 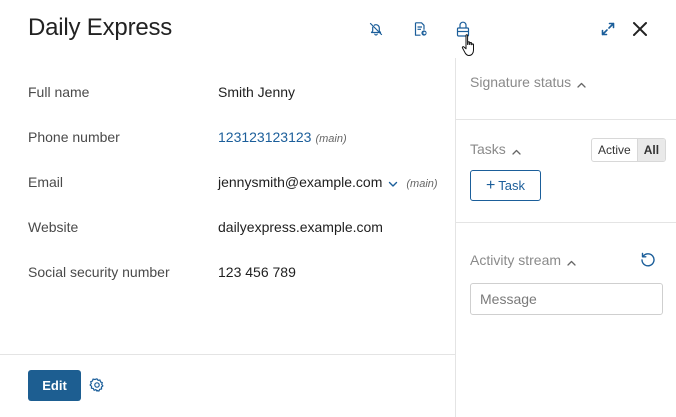 What do you see at coordinates (99, 272) in the screenshot?
I see `field-label: Social security number` at bounding box center [99, 272].